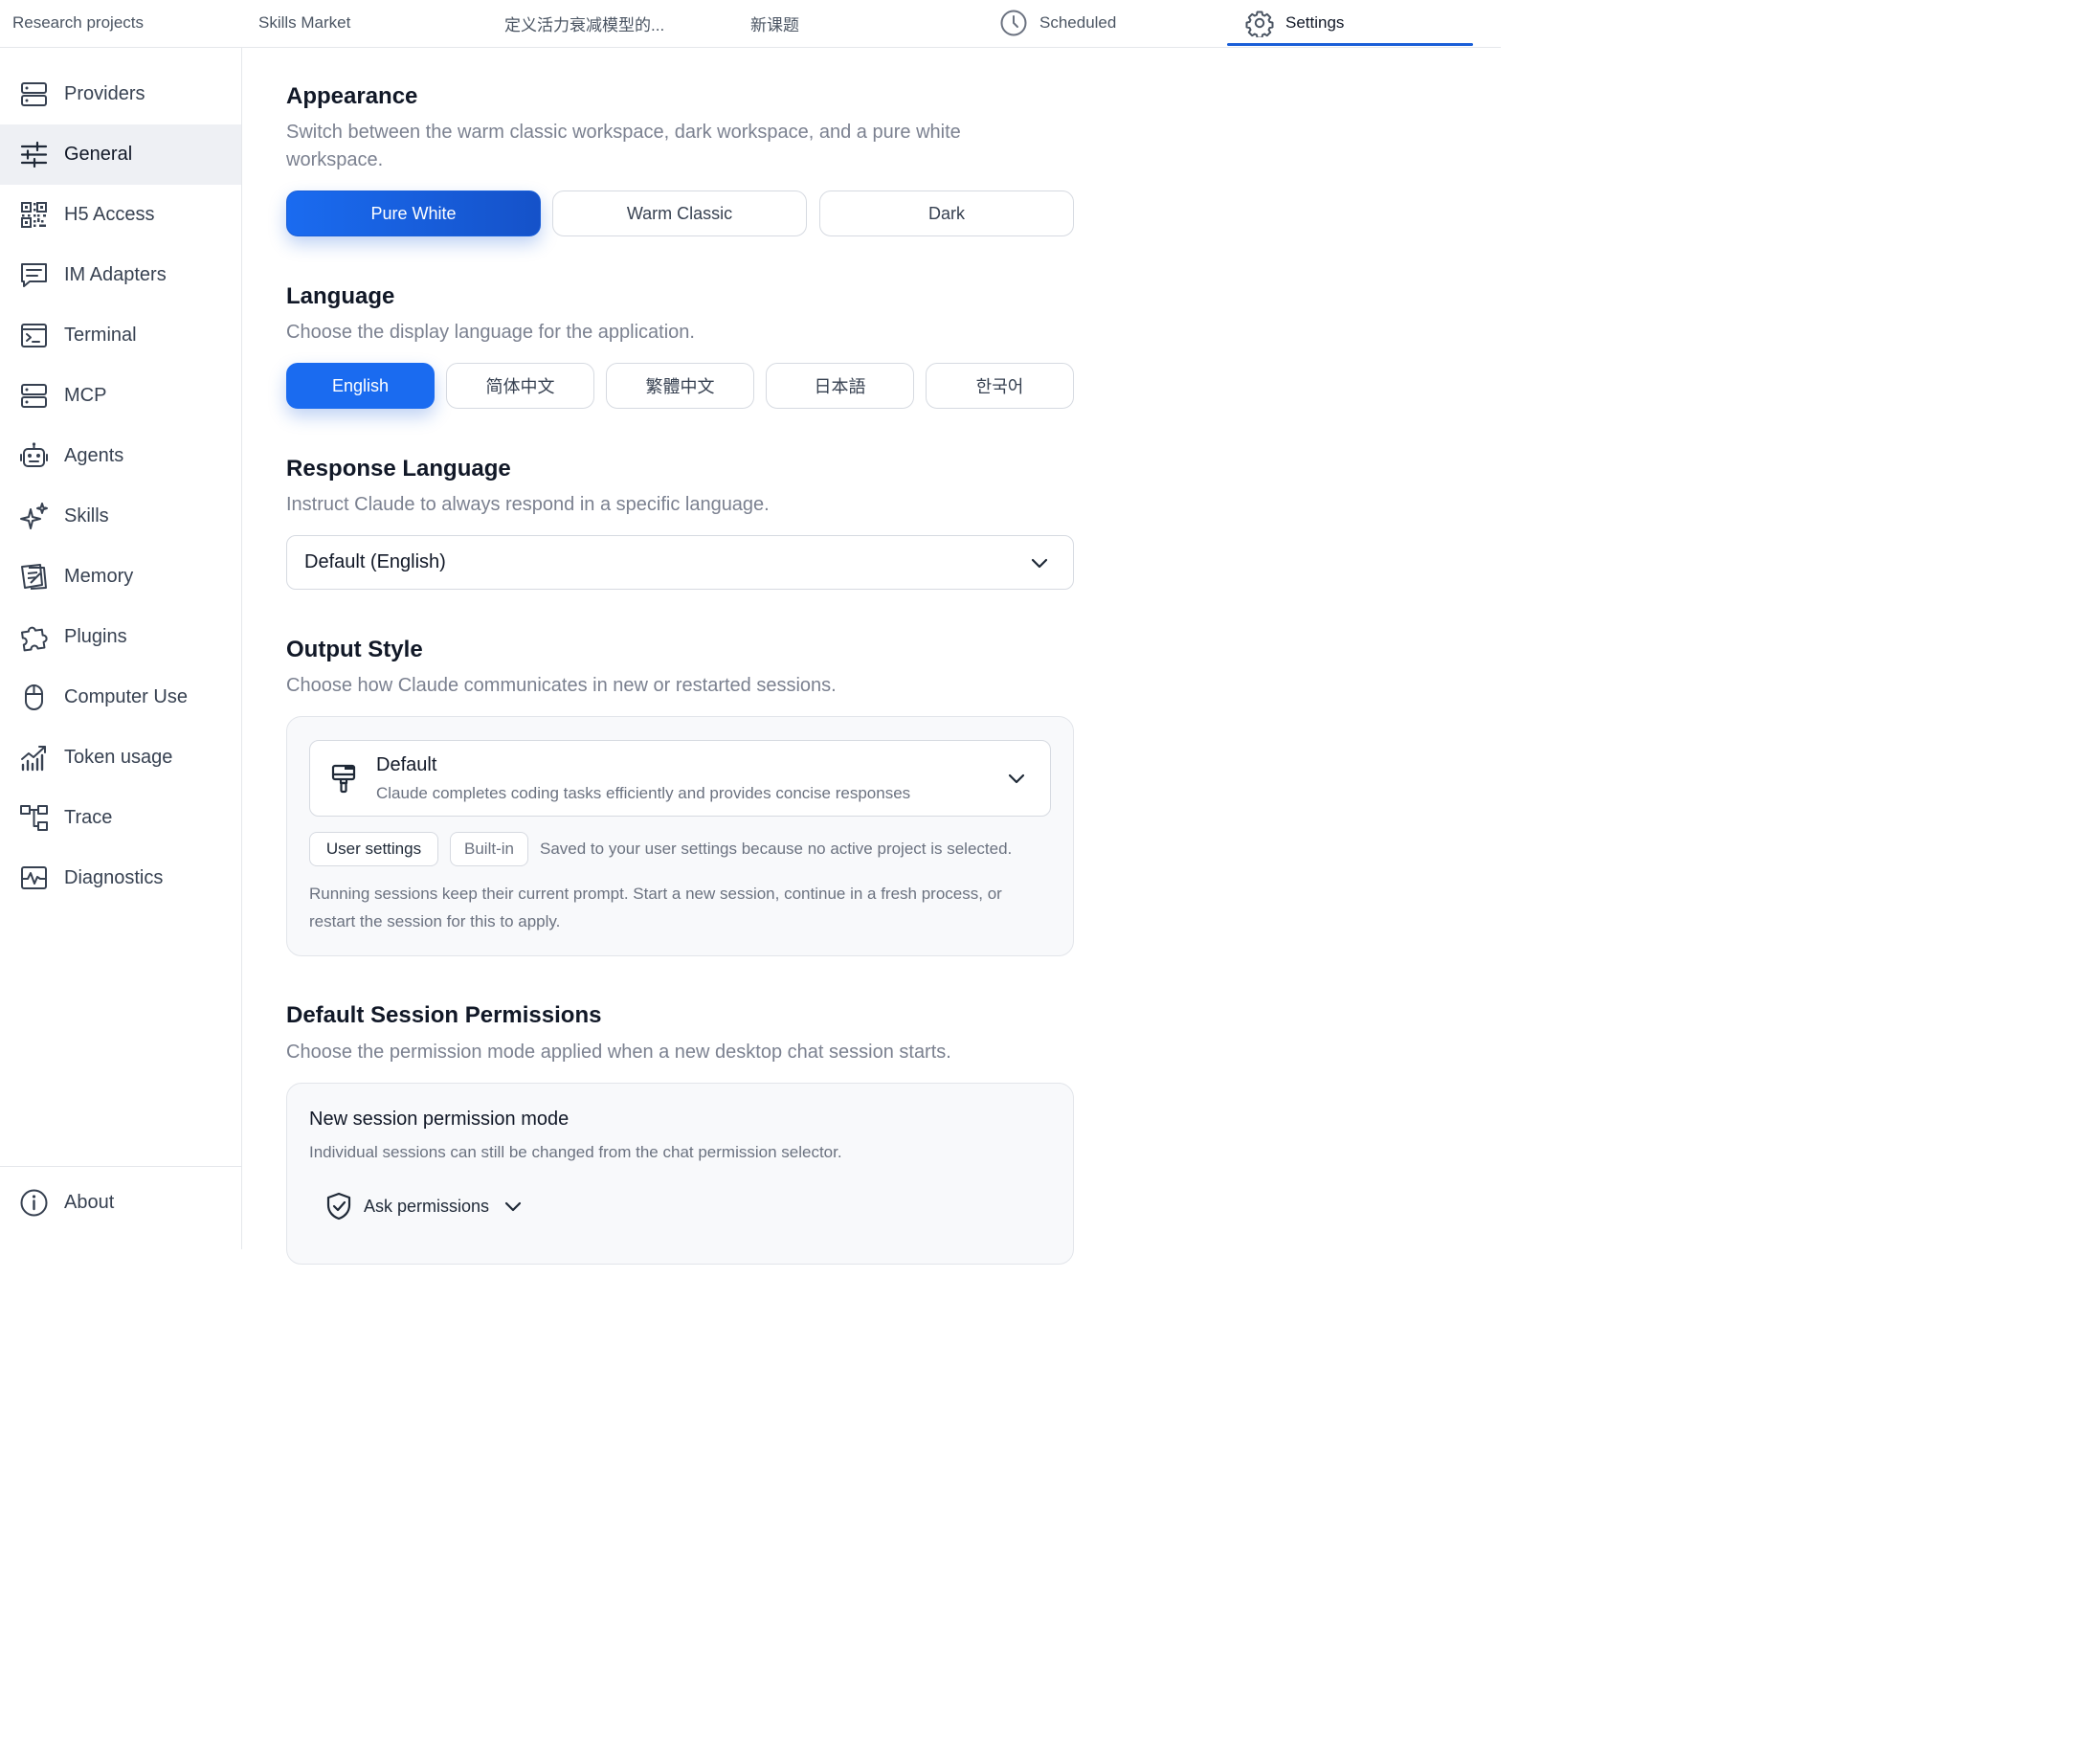 Image resolution: width=2100 pixels, height=1748 pixels. Describe the element at coordinates (88, 818) in the screenshot. I see `sidebar-item-label: Trace` at that location.